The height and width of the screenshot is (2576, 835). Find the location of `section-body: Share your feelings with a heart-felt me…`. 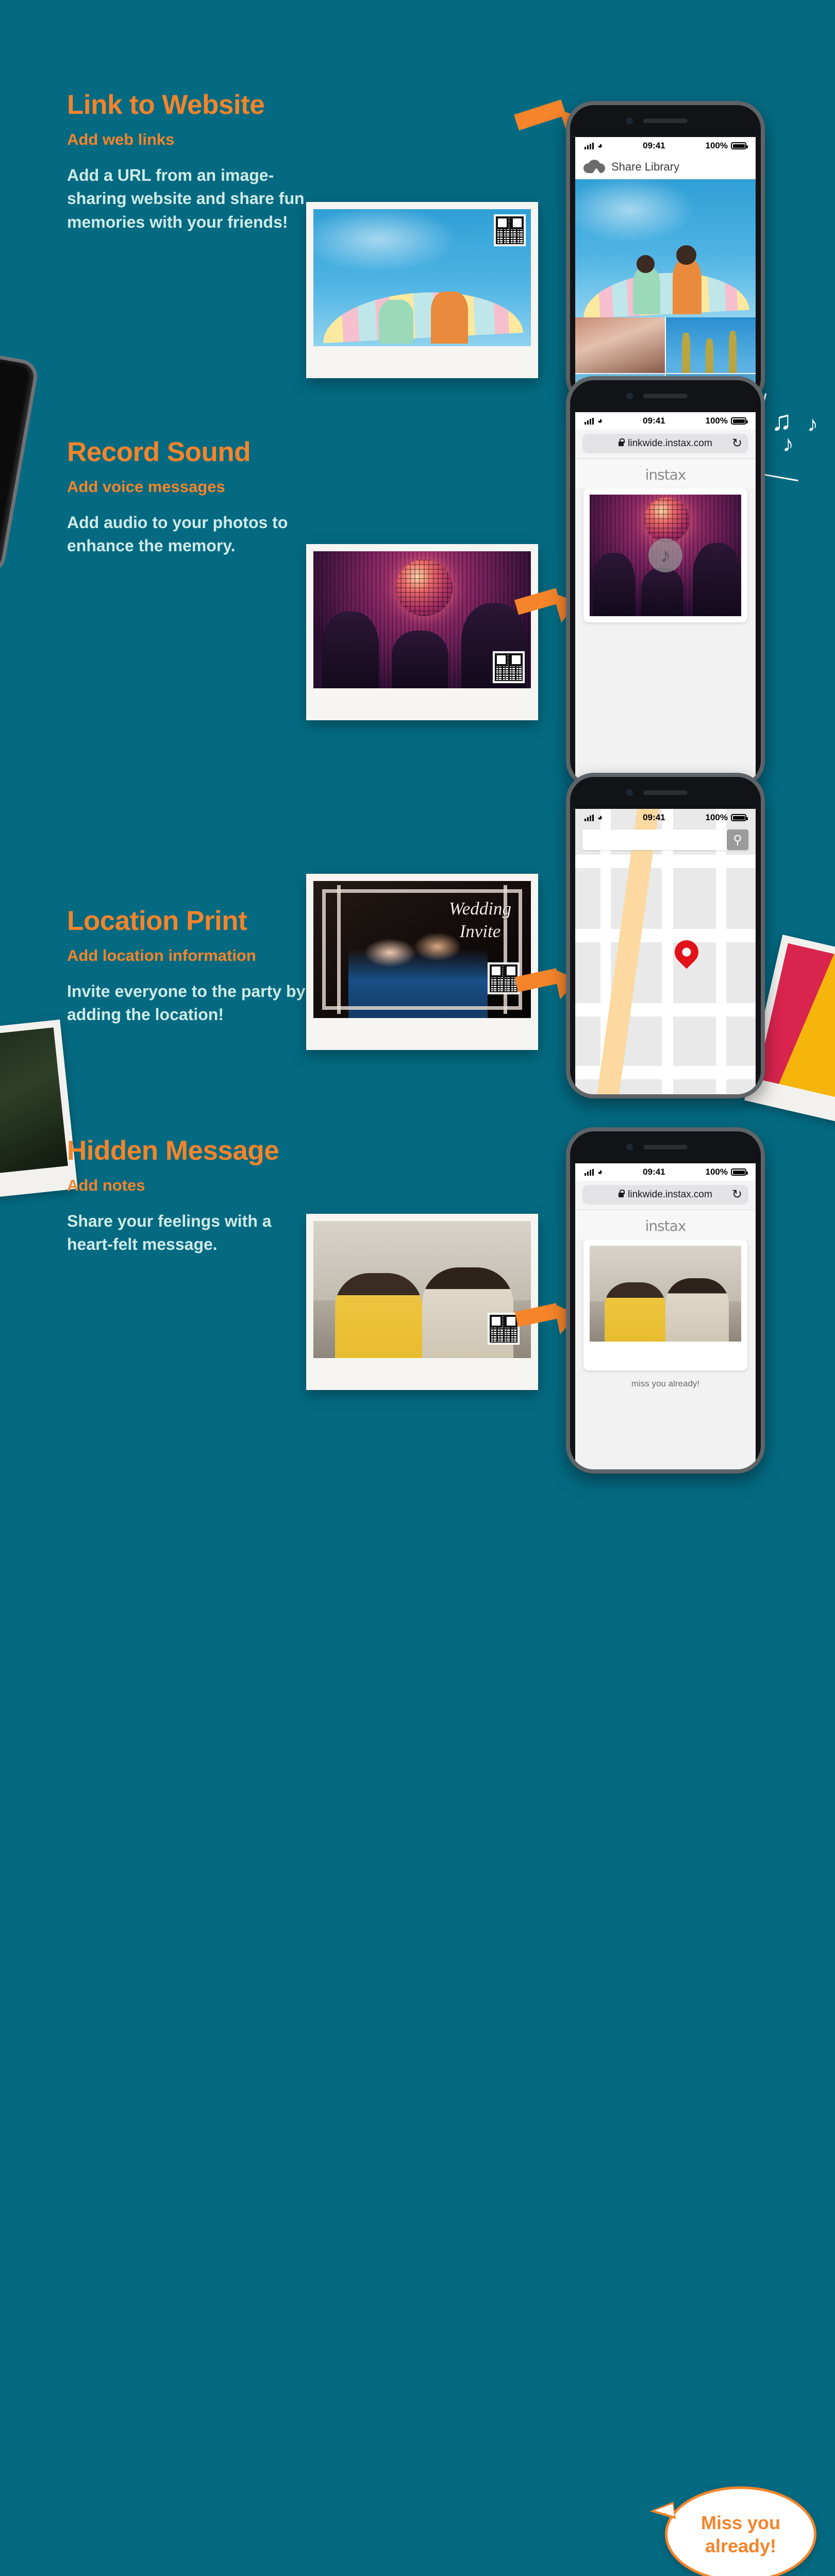

section-body: Share your feelings with a heart-felt me… is located at coordinates (169, 1233).